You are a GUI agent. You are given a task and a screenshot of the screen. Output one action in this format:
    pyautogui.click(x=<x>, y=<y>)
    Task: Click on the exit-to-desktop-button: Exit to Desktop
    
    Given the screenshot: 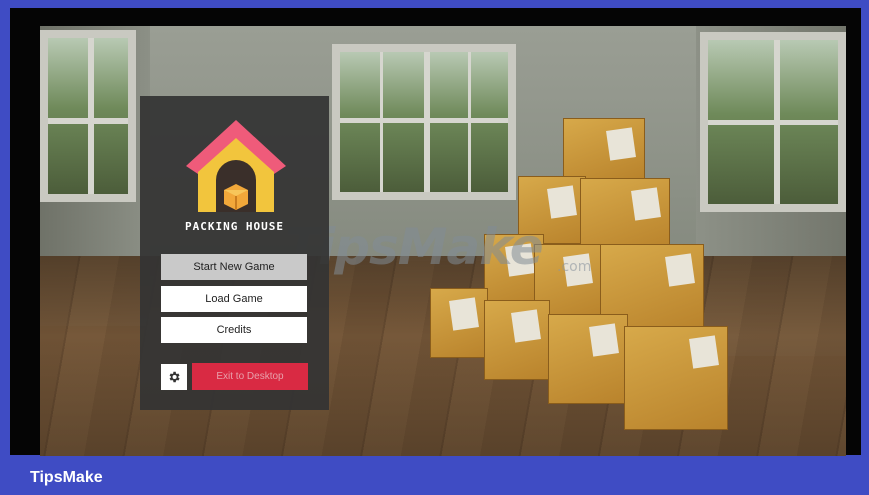 What is the action you would take?
    pyautogui.click(x=250, y=376)
    